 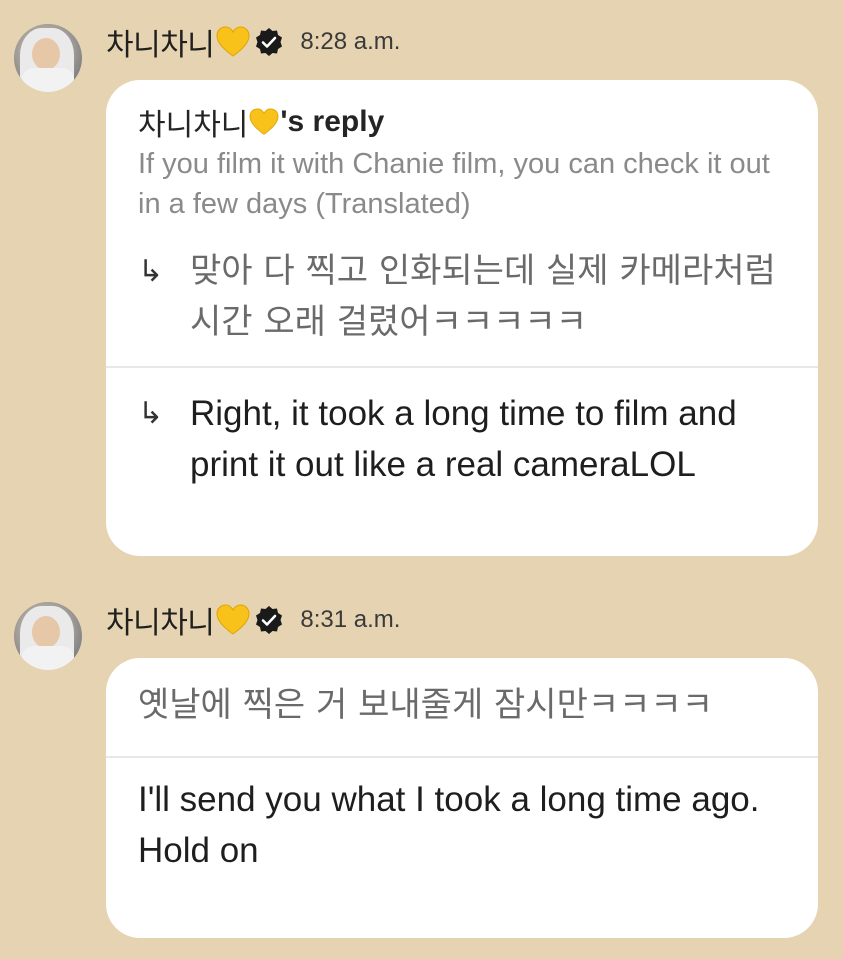 I want to click on message-header: 차니차니 8:28 a.m., so click(x=253, y=42).